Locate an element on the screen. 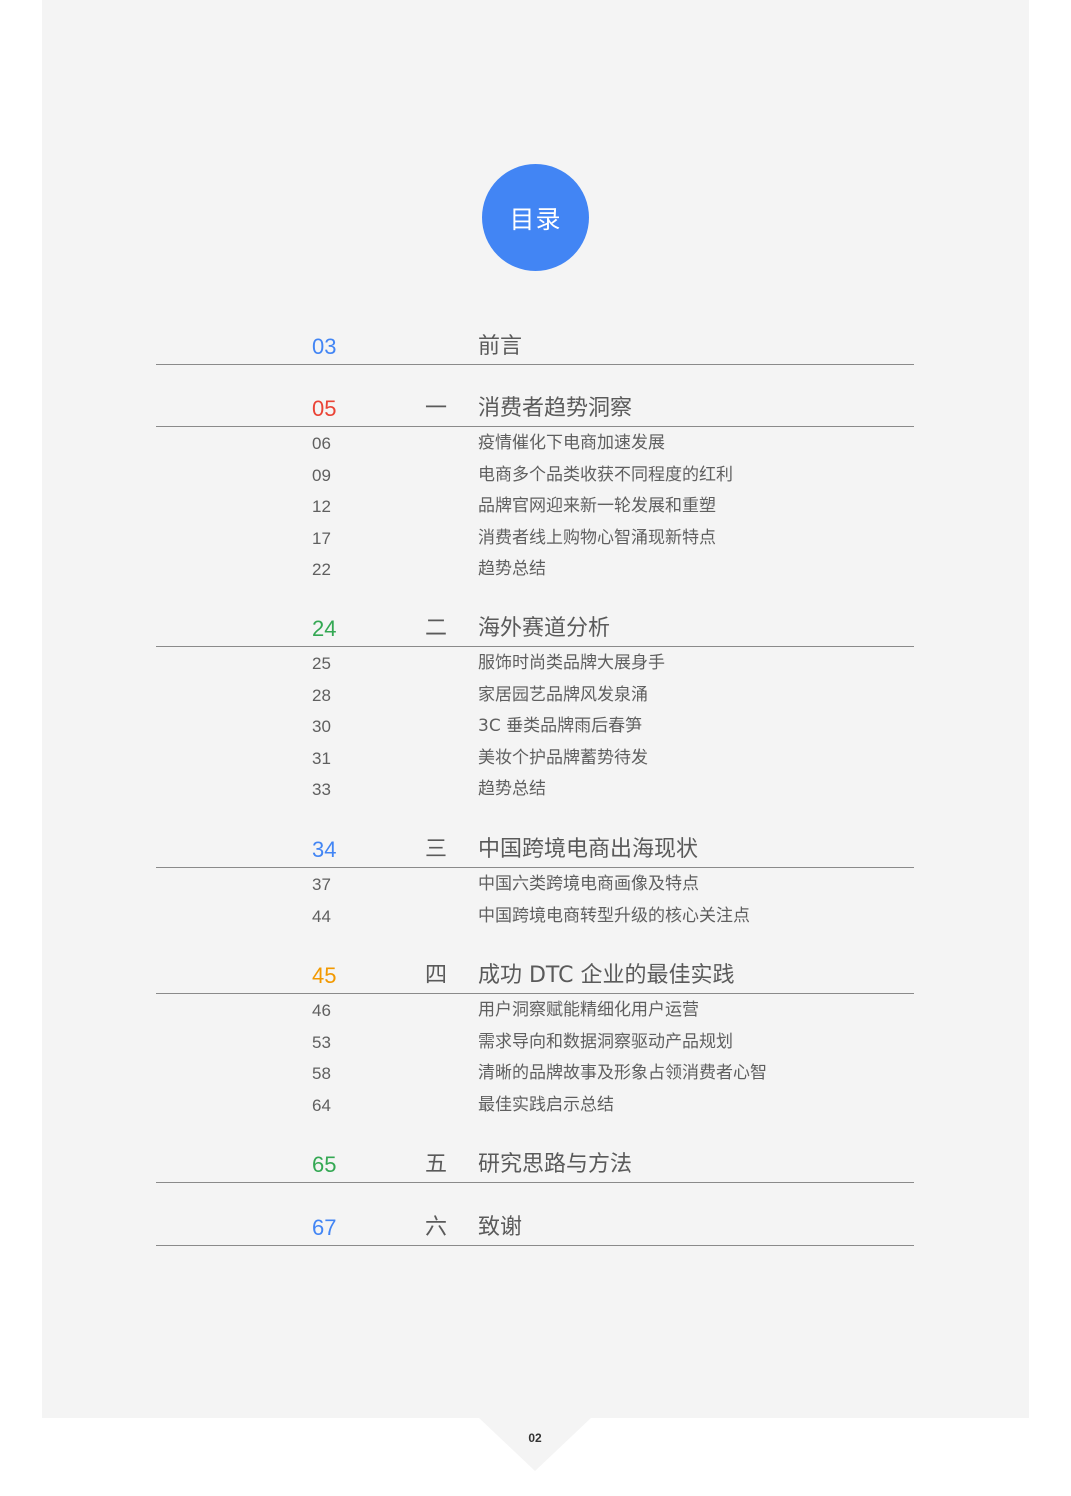 This screenshot has height=1496, width=1071. item-page-number: 22 is located at coordinates (321, 569).